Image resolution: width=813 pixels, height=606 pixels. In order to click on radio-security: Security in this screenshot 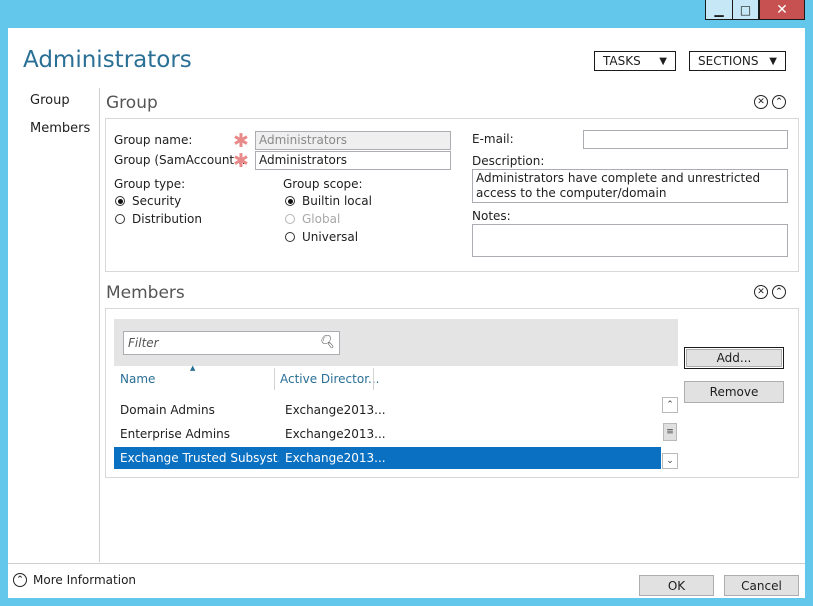, I will do `click(148, 201)`.